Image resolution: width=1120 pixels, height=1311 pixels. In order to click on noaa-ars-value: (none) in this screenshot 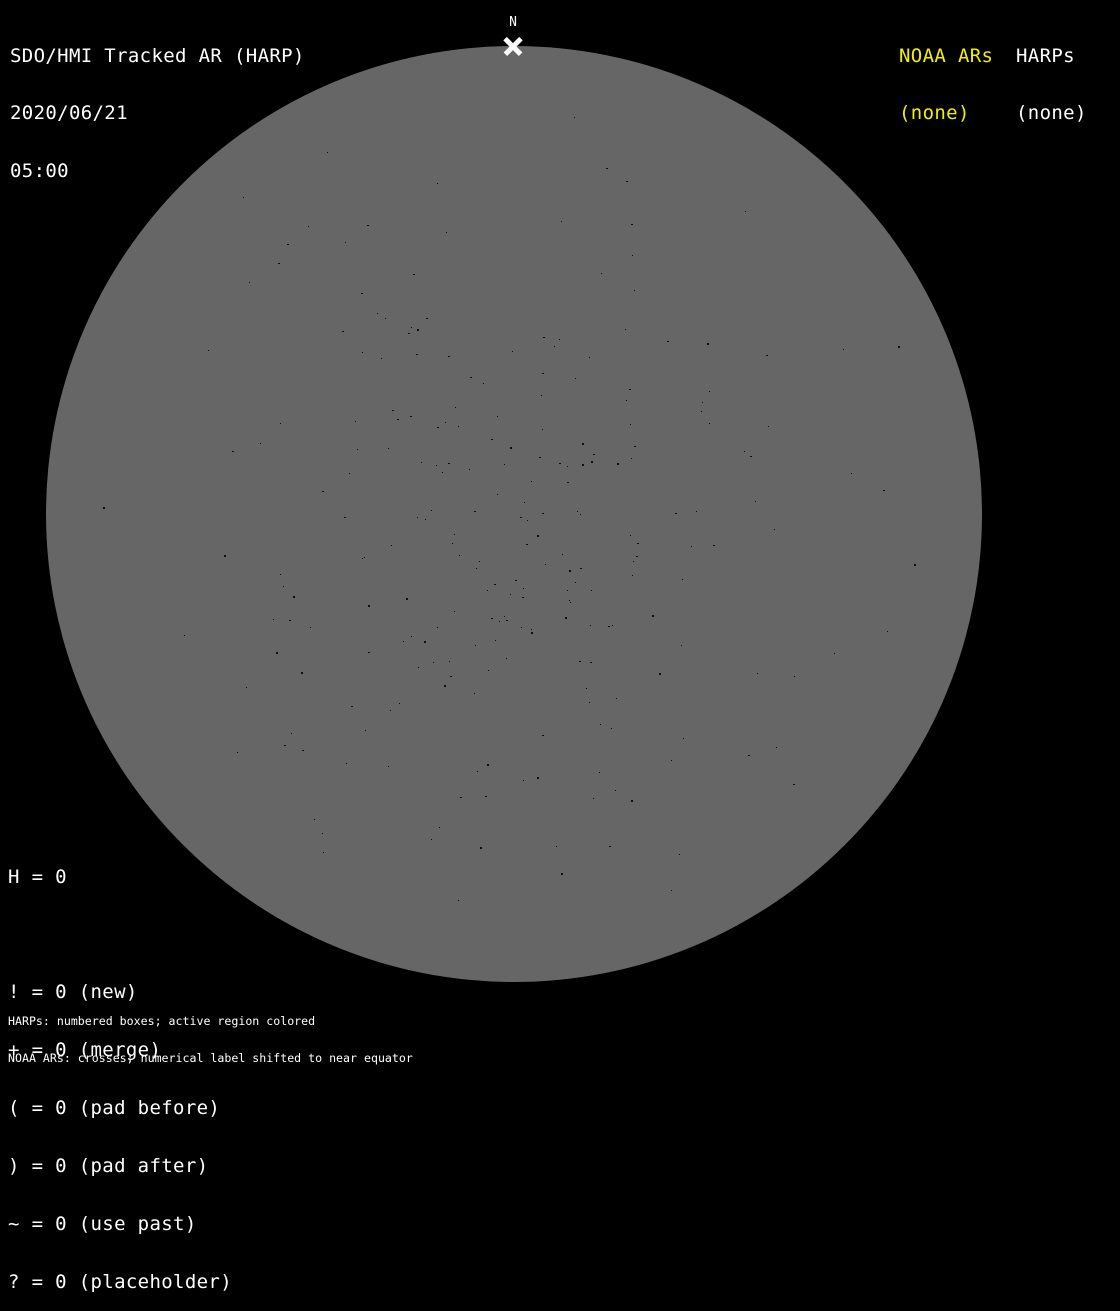, I will do `click(934, 113)`.